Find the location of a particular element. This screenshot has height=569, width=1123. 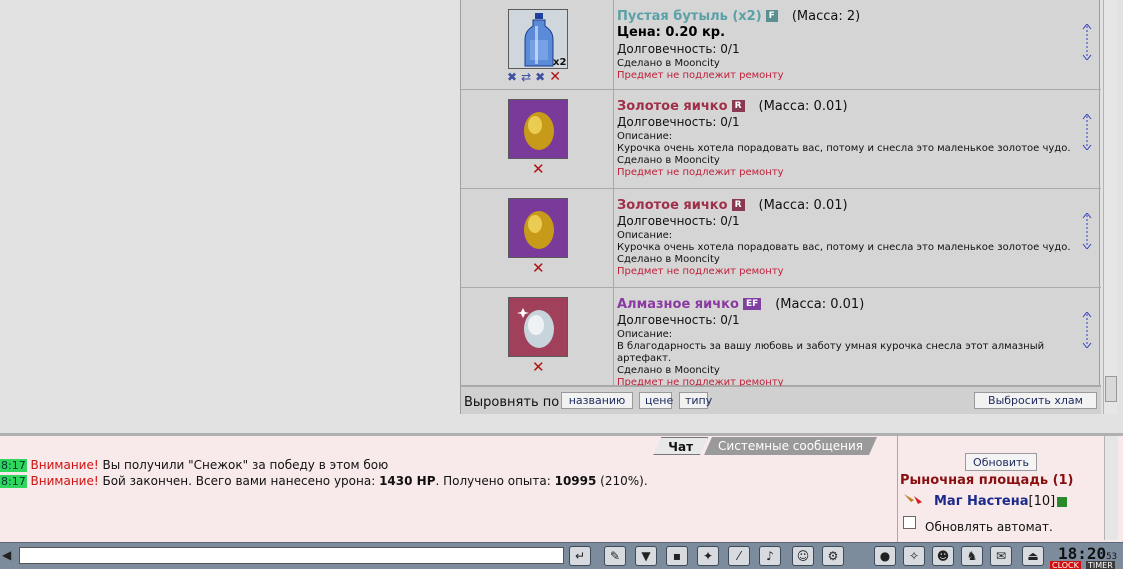

location-title: Рыночная площадь (1) is located at coordinates (987, 480).